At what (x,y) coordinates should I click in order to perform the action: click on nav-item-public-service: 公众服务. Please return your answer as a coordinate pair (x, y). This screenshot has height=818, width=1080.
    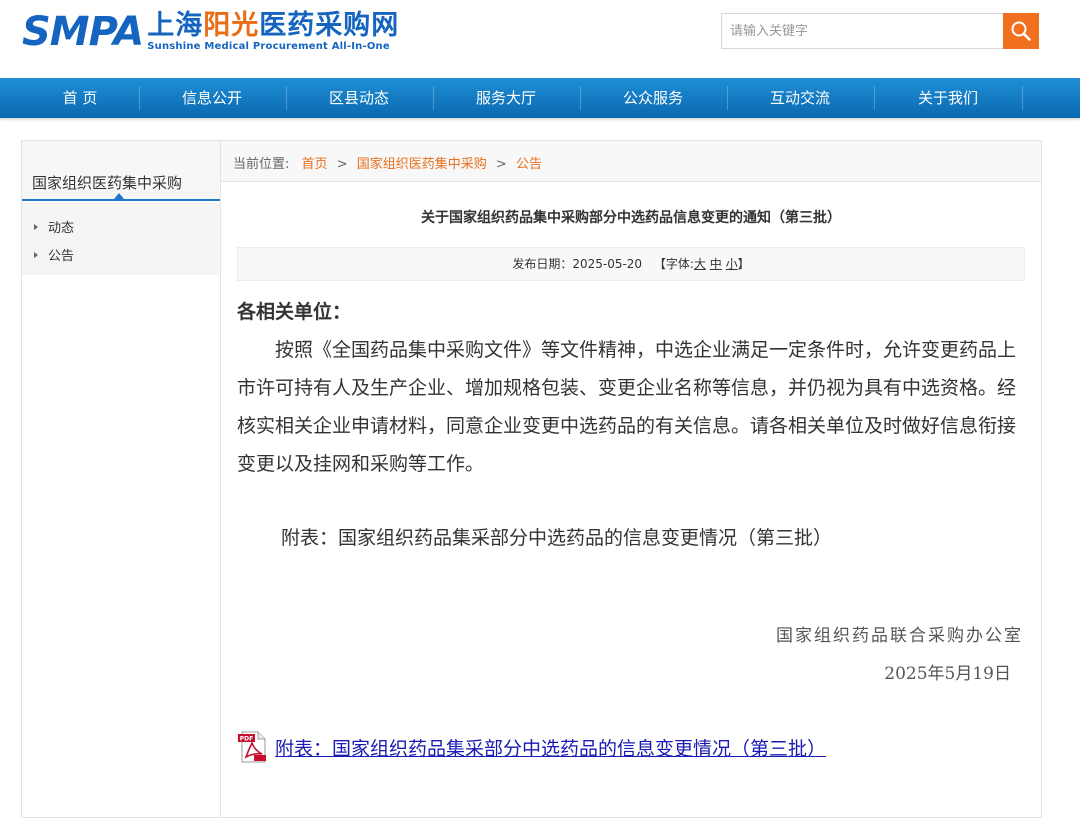
    Looking at the image, I should click on (653, 98).